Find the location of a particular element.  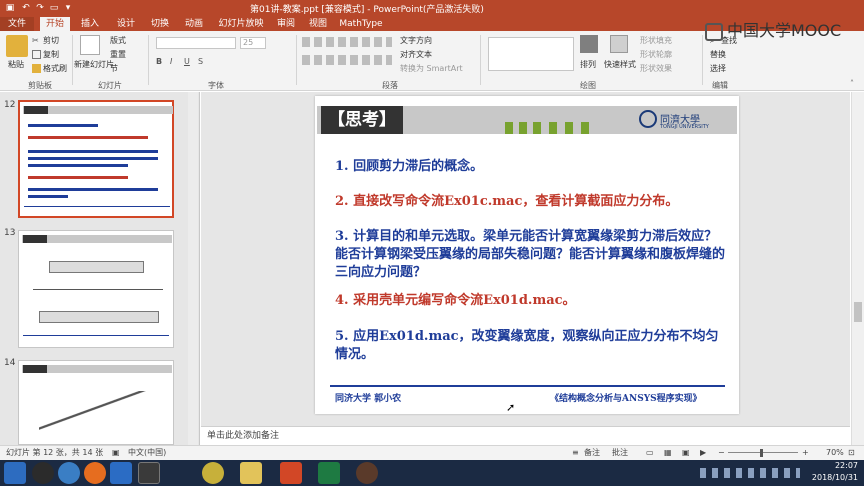

cut-button: ✂ 剪切 is located at coordinates (45, 40).